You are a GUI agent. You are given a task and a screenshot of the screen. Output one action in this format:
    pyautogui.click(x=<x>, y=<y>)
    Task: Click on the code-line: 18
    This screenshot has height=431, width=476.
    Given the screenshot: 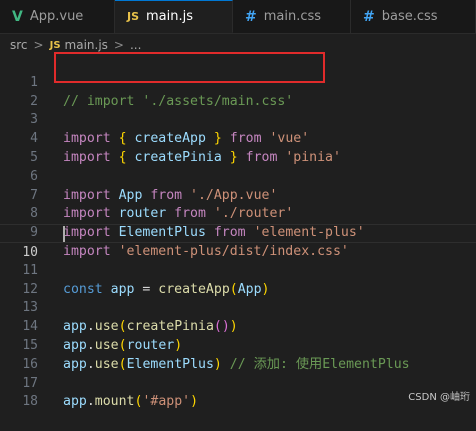 What is the action you would take?
    pyautogui.click(x=238, y=392)
    